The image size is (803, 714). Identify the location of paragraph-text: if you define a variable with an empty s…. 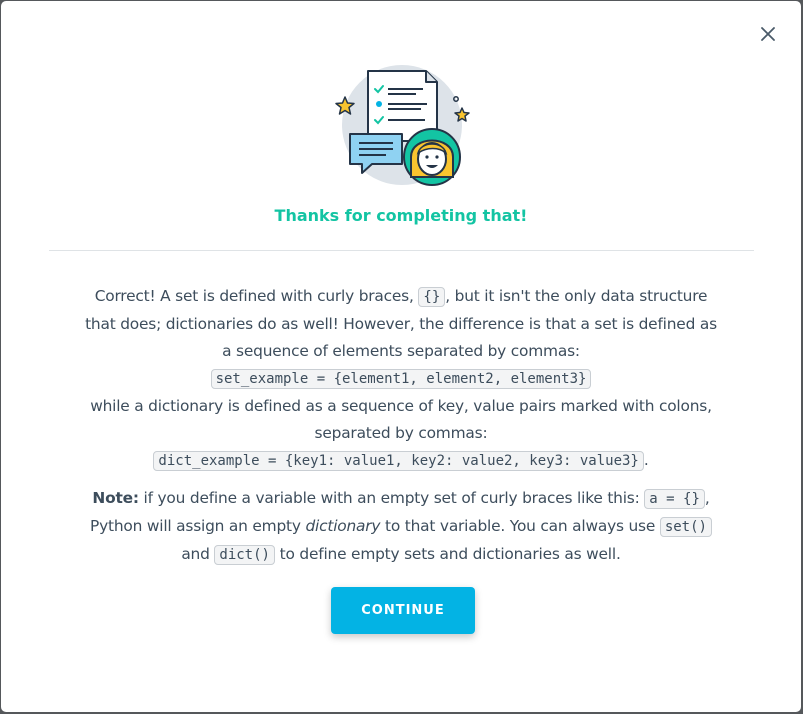
(391, 498).